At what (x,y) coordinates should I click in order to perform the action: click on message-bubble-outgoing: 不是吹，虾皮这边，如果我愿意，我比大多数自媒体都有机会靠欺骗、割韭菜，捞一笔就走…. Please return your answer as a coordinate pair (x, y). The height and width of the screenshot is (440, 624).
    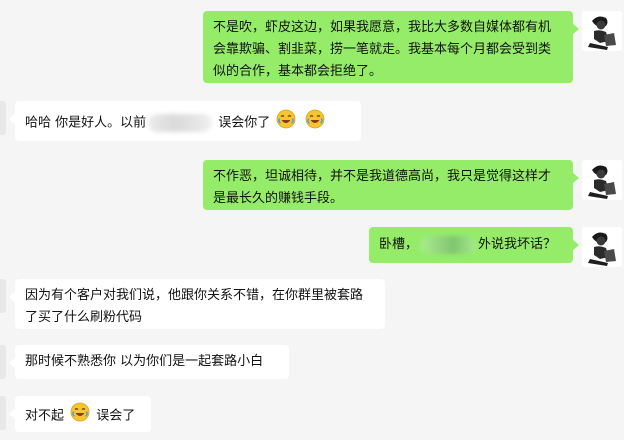
    Looking at the image, I should click on (391, 47).